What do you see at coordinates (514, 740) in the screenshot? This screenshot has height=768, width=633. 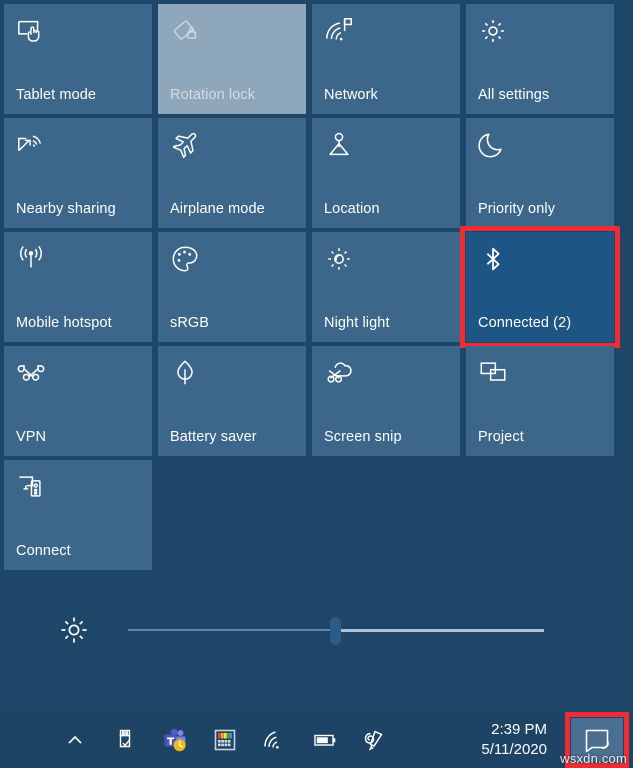 I see `taskbar-clock: 2:39 PM 5/11/2020` at bounding box center [514, 740].